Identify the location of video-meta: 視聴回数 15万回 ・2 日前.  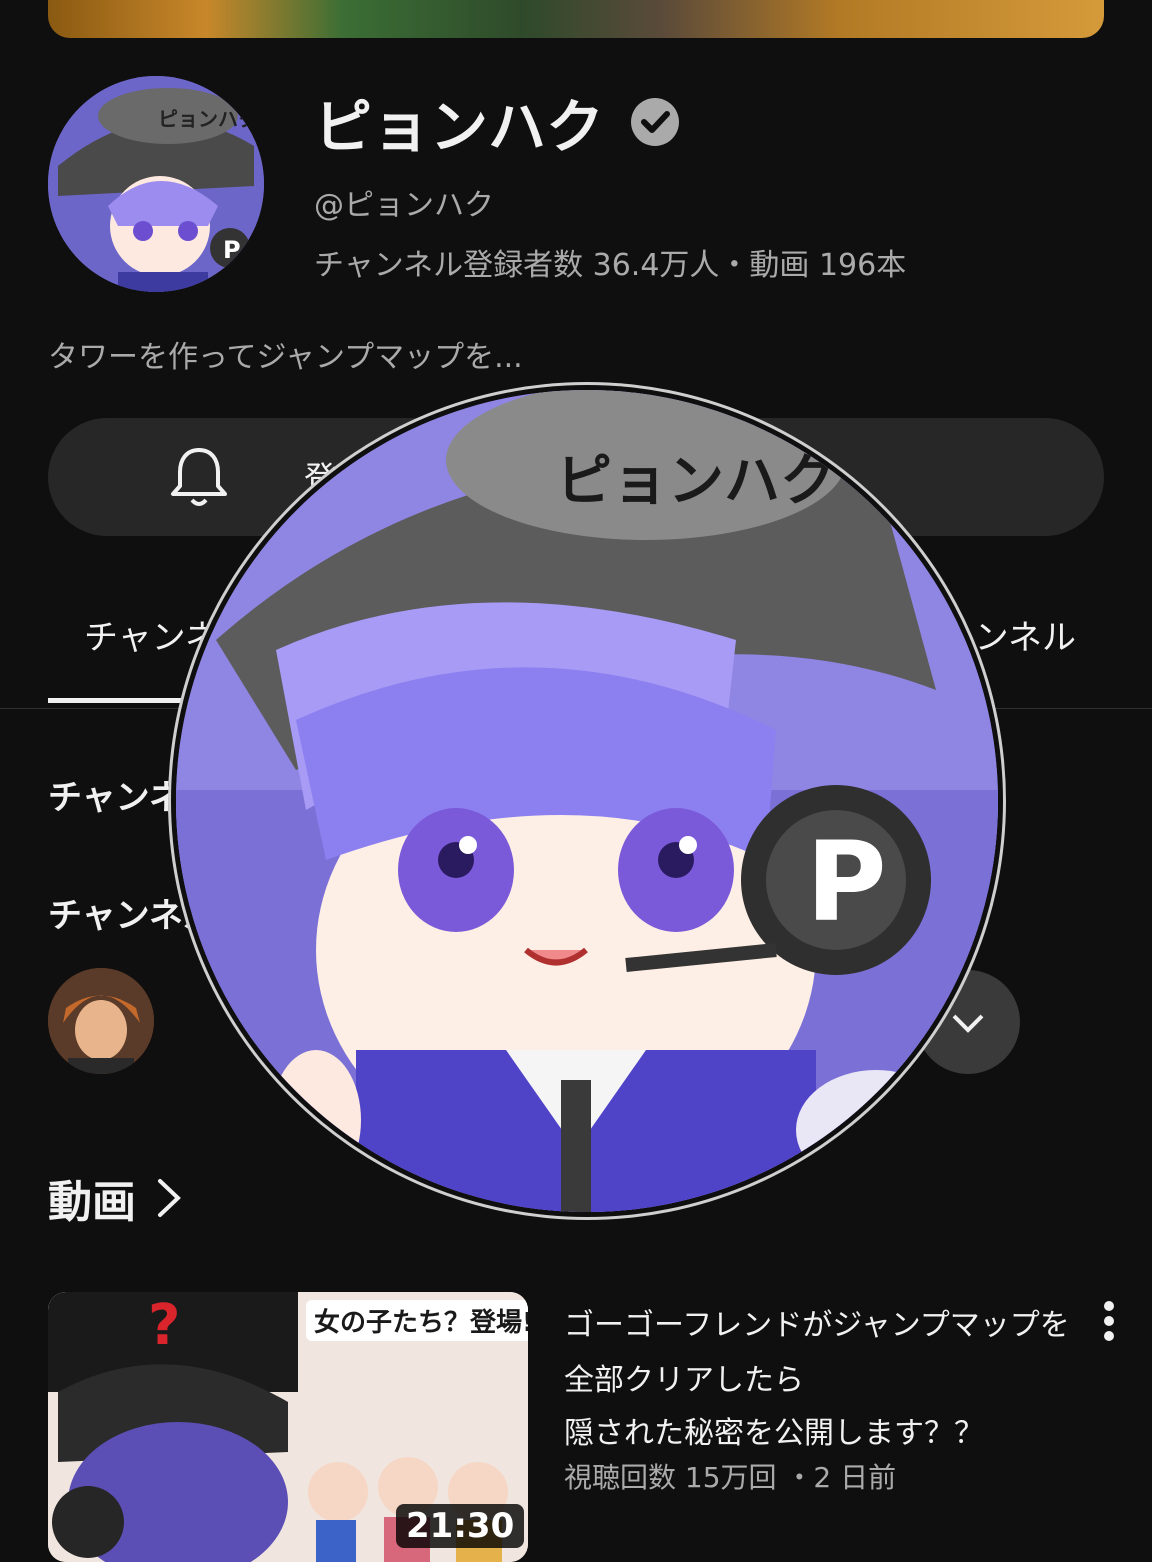
(730, 1477).